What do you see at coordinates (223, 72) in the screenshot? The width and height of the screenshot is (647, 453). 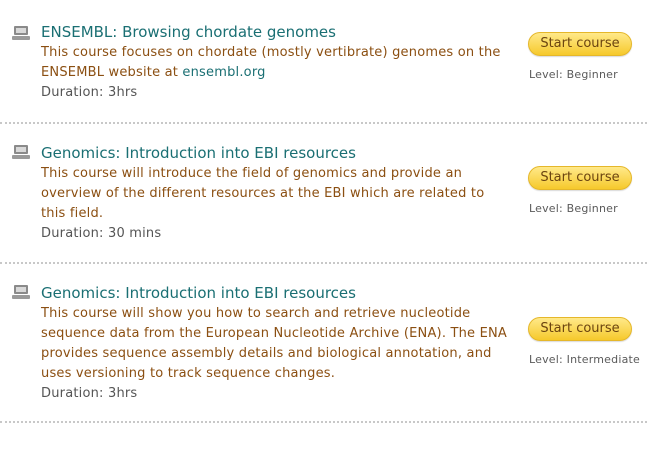 I see `ensembl-link: ensembl.org` at bounding box center [223, 72].